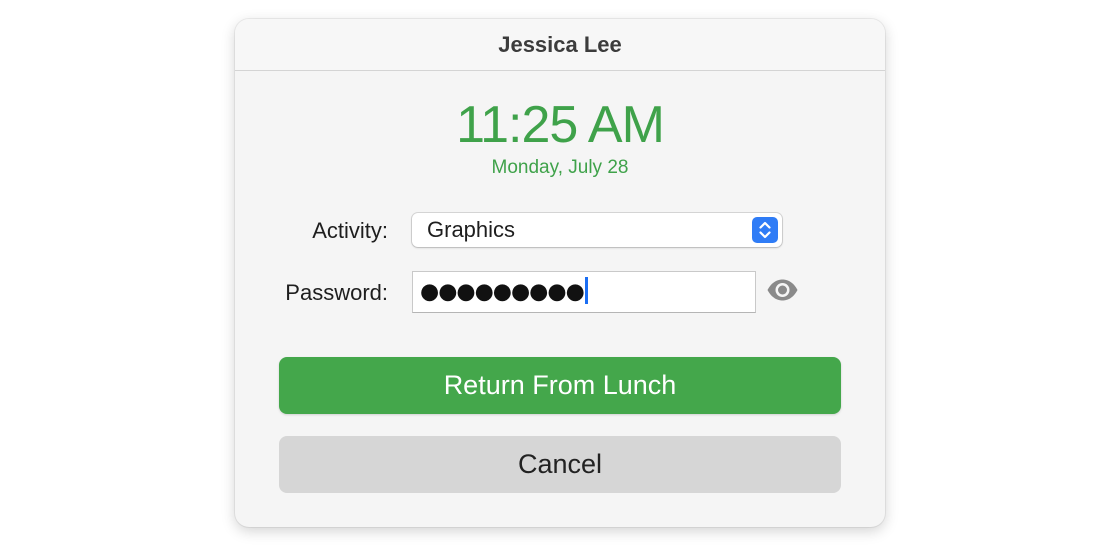 The height and width of the screenshot is (548, 1120). I want to click on current-time: 11:25 AM, so click(560, 125).